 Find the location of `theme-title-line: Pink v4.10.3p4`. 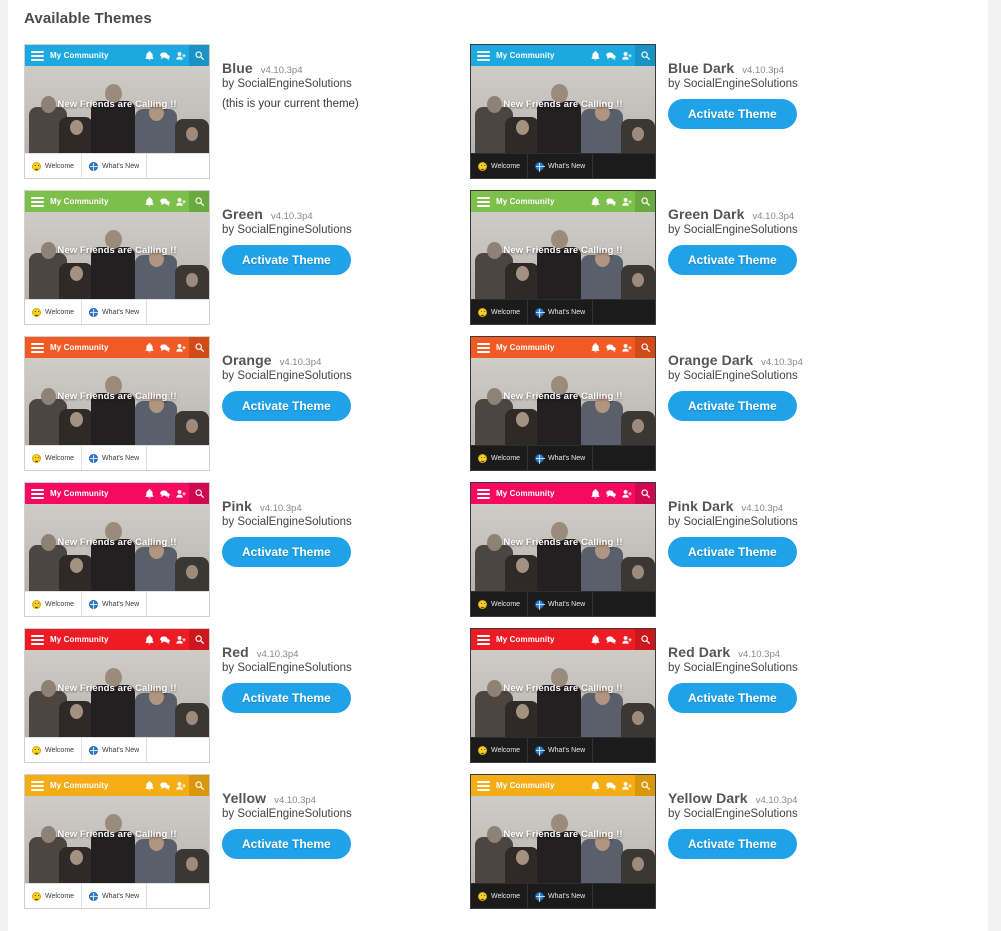

theme-title-line: Pink v4.10.3p4 is located at coordinates (346, 506).